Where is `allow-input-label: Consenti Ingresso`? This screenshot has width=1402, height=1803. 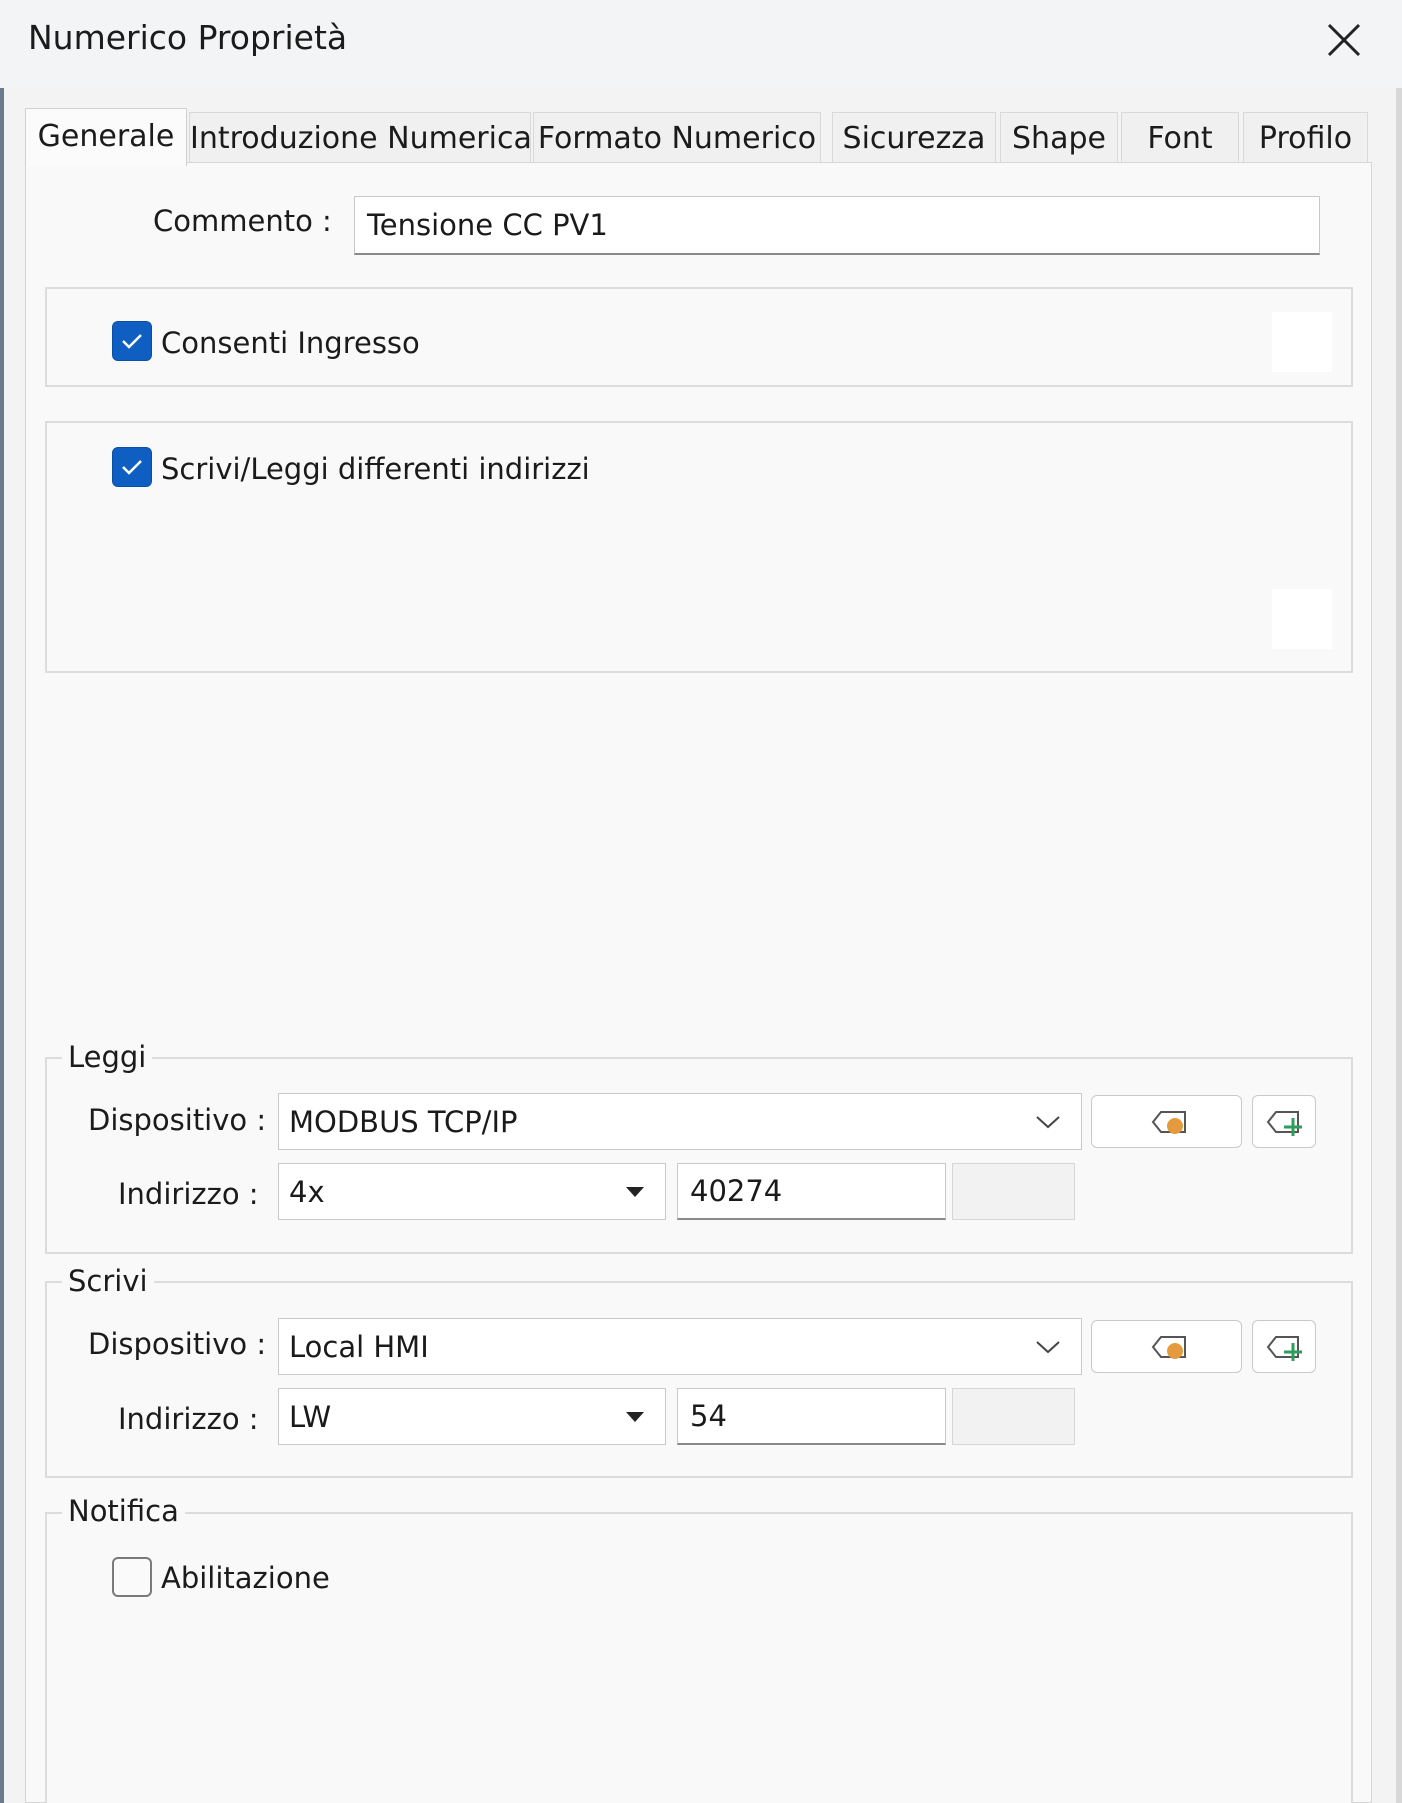 allow-input-label: Consenti Ingresso is located at coordinates (290, 343).